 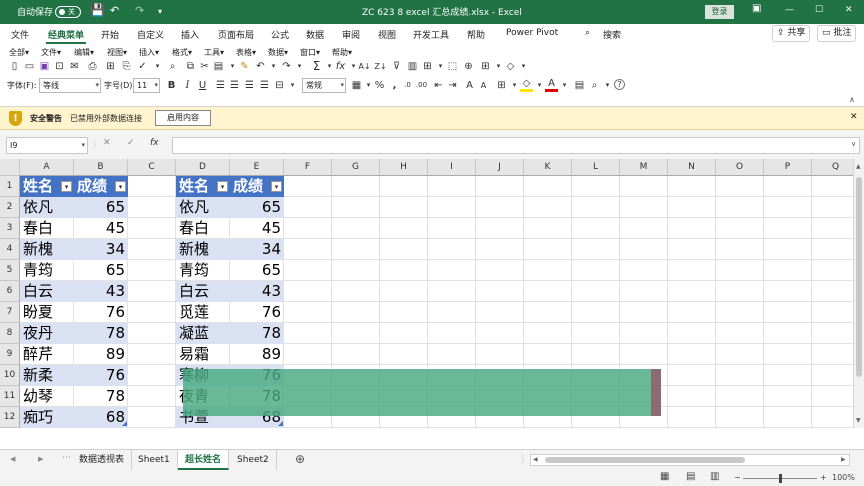 I want to click on column-header-b: B, so click(x=101, y=167).